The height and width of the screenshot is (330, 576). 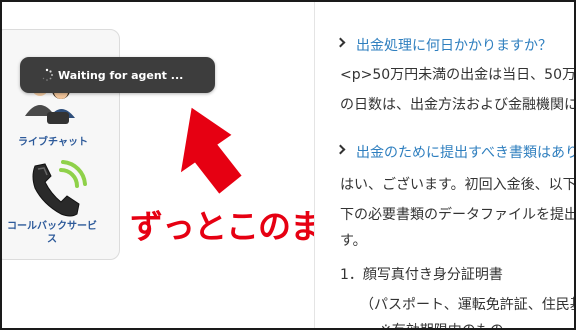 I want to click on faq-answer-line: す。, so click(x=353, y=241).